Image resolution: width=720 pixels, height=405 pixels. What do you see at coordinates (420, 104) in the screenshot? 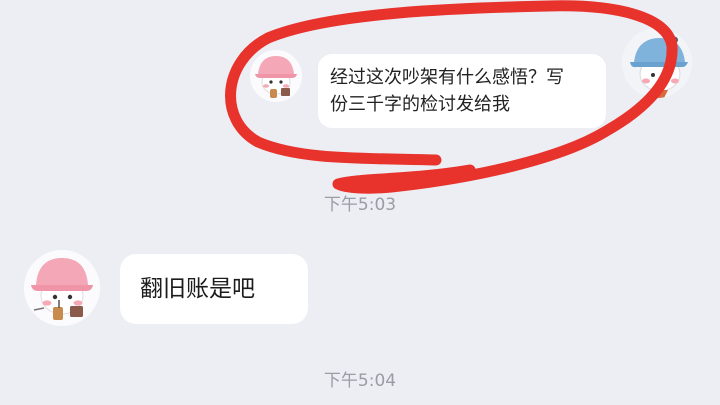
I see `outgoing-message-line-2: 份三千字的检讨发给我` at bounding box center [420, 104].